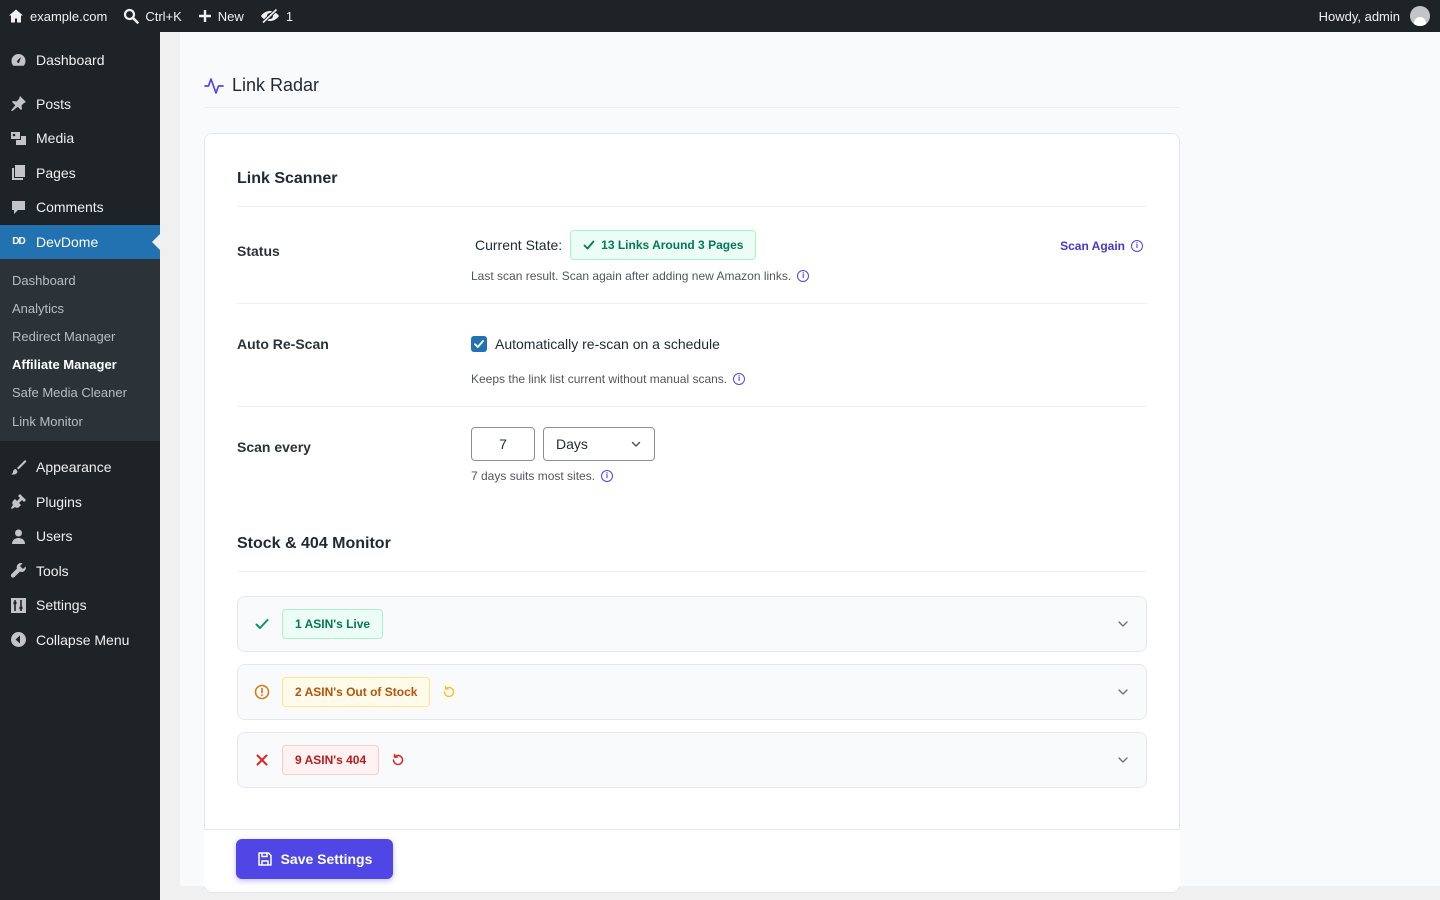 The image size is (1440, 900). I want to click on scan-every-help: 7 days suits most sites. i, so click(542, 476).